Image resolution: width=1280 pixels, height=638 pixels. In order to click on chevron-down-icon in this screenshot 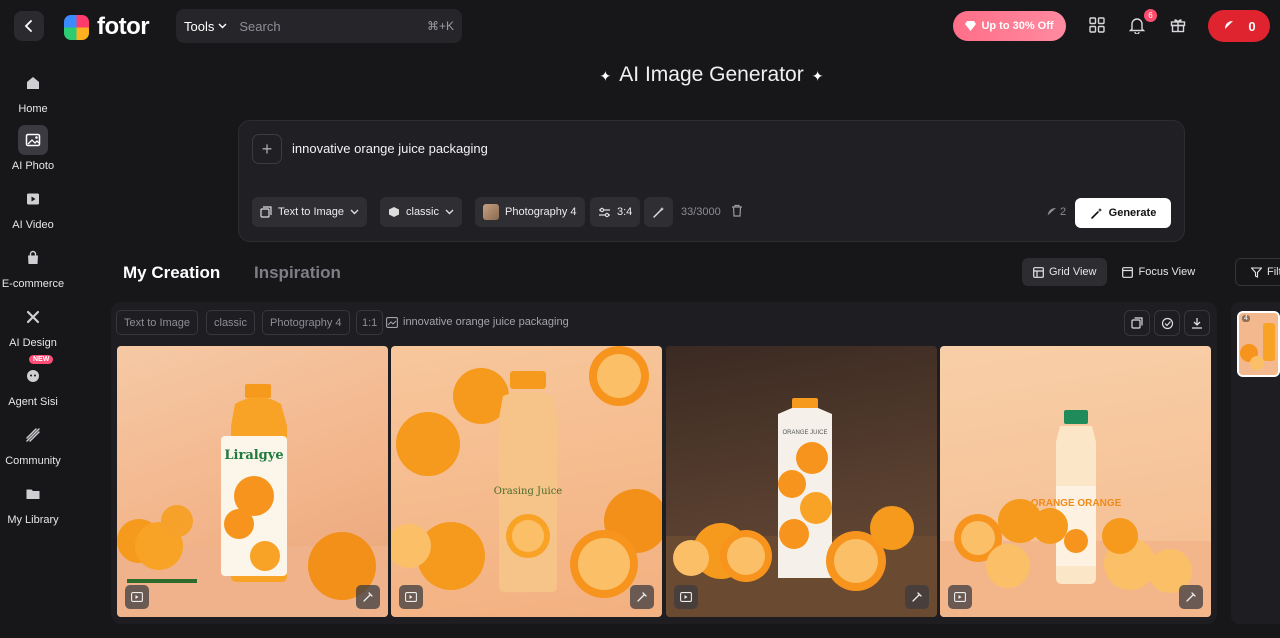, I will do `click(354, 212)`.